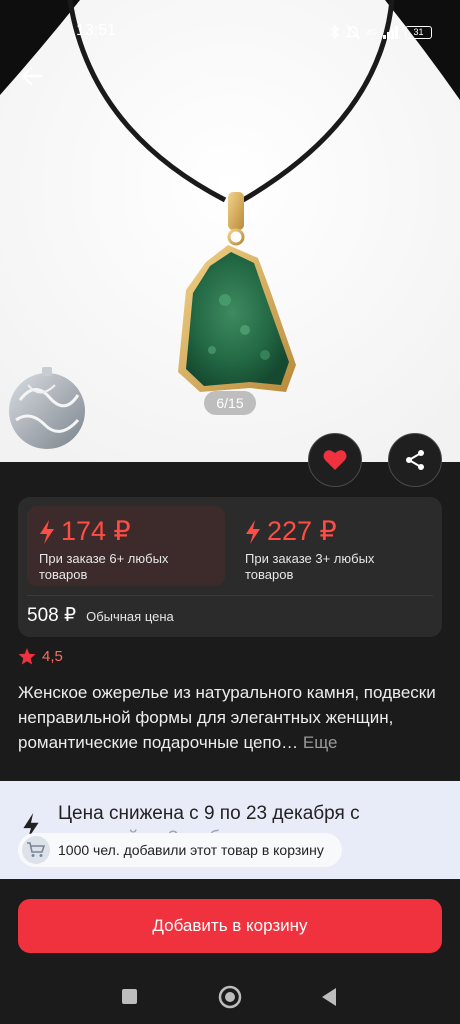 The height and width of the screenshot is (1024, 460). What do you see at coordinates (371, 32) in the screenshot?
I see `network-type: 4G` at bounding box center [371, 32].